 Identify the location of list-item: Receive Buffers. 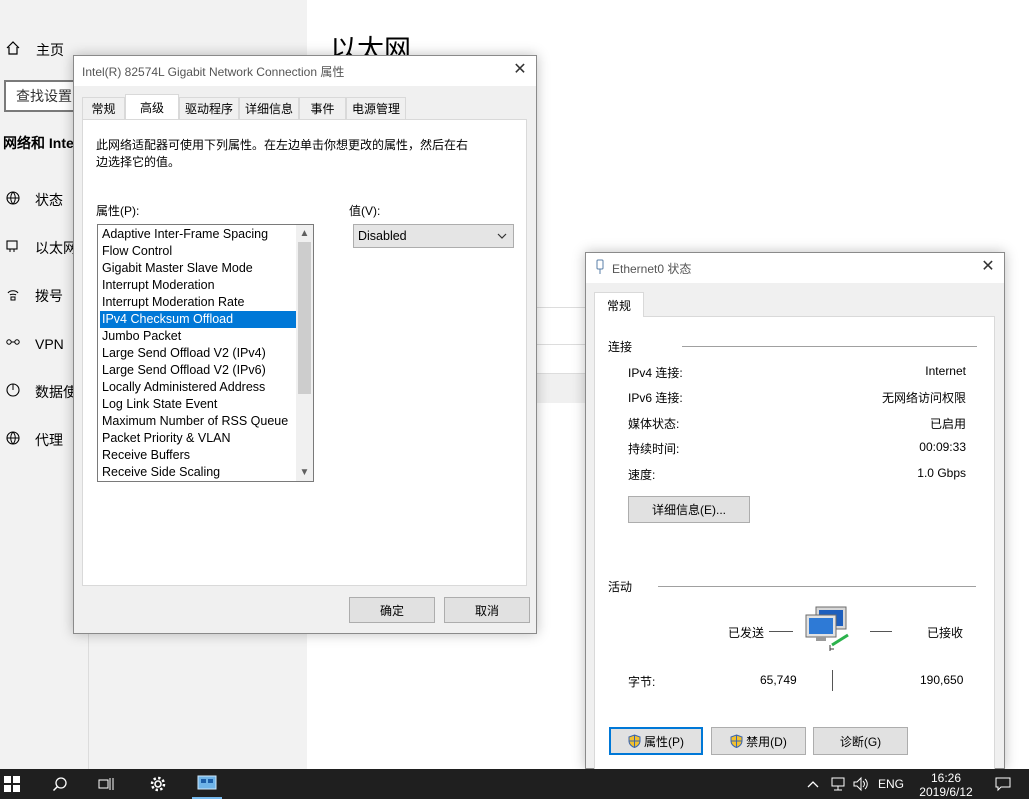
(198, 455).